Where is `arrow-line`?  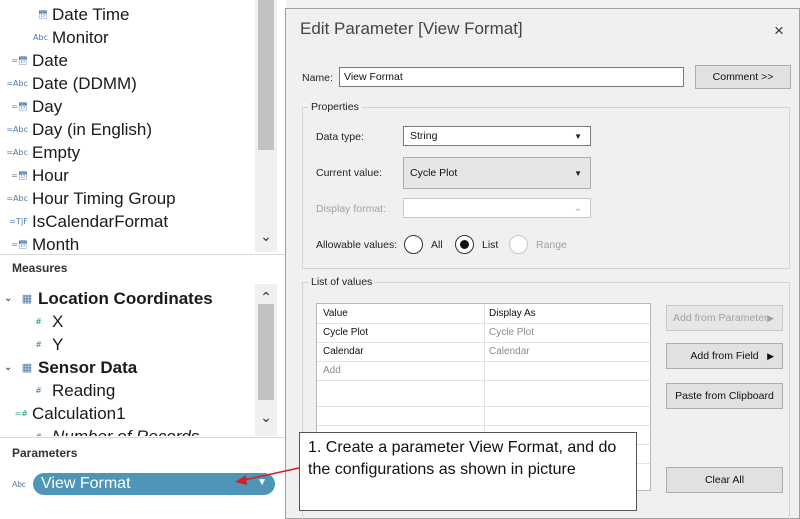 arrow-line is located at coordinates (271, 474).